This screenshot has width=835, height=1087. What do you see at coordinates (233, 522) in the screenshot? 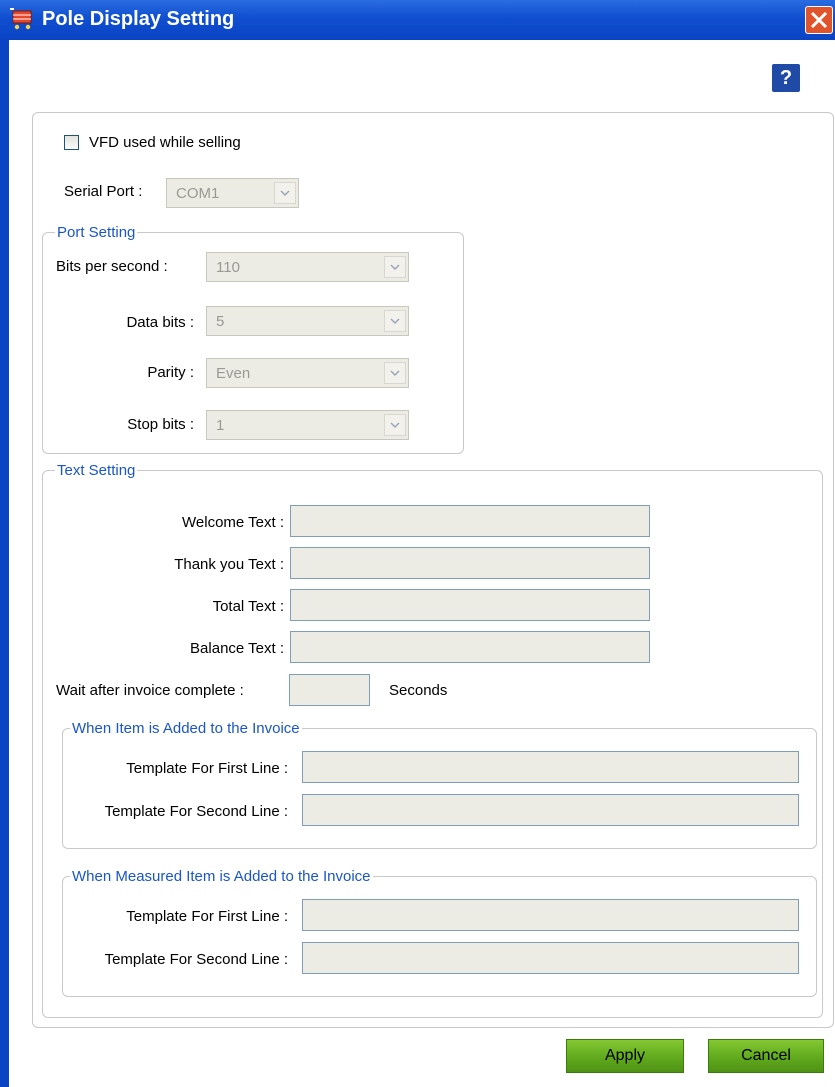
I see `welcome-text-label: Welcome Text :` at bounding box center [233, 522].